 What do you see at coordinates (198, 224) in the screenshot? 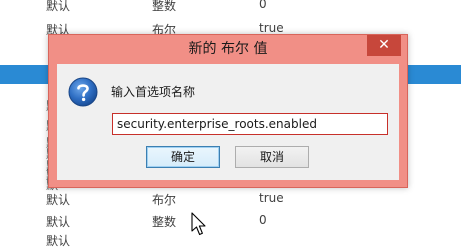
I see `mouse-cursor-icon` at bounding box center [198, 224].